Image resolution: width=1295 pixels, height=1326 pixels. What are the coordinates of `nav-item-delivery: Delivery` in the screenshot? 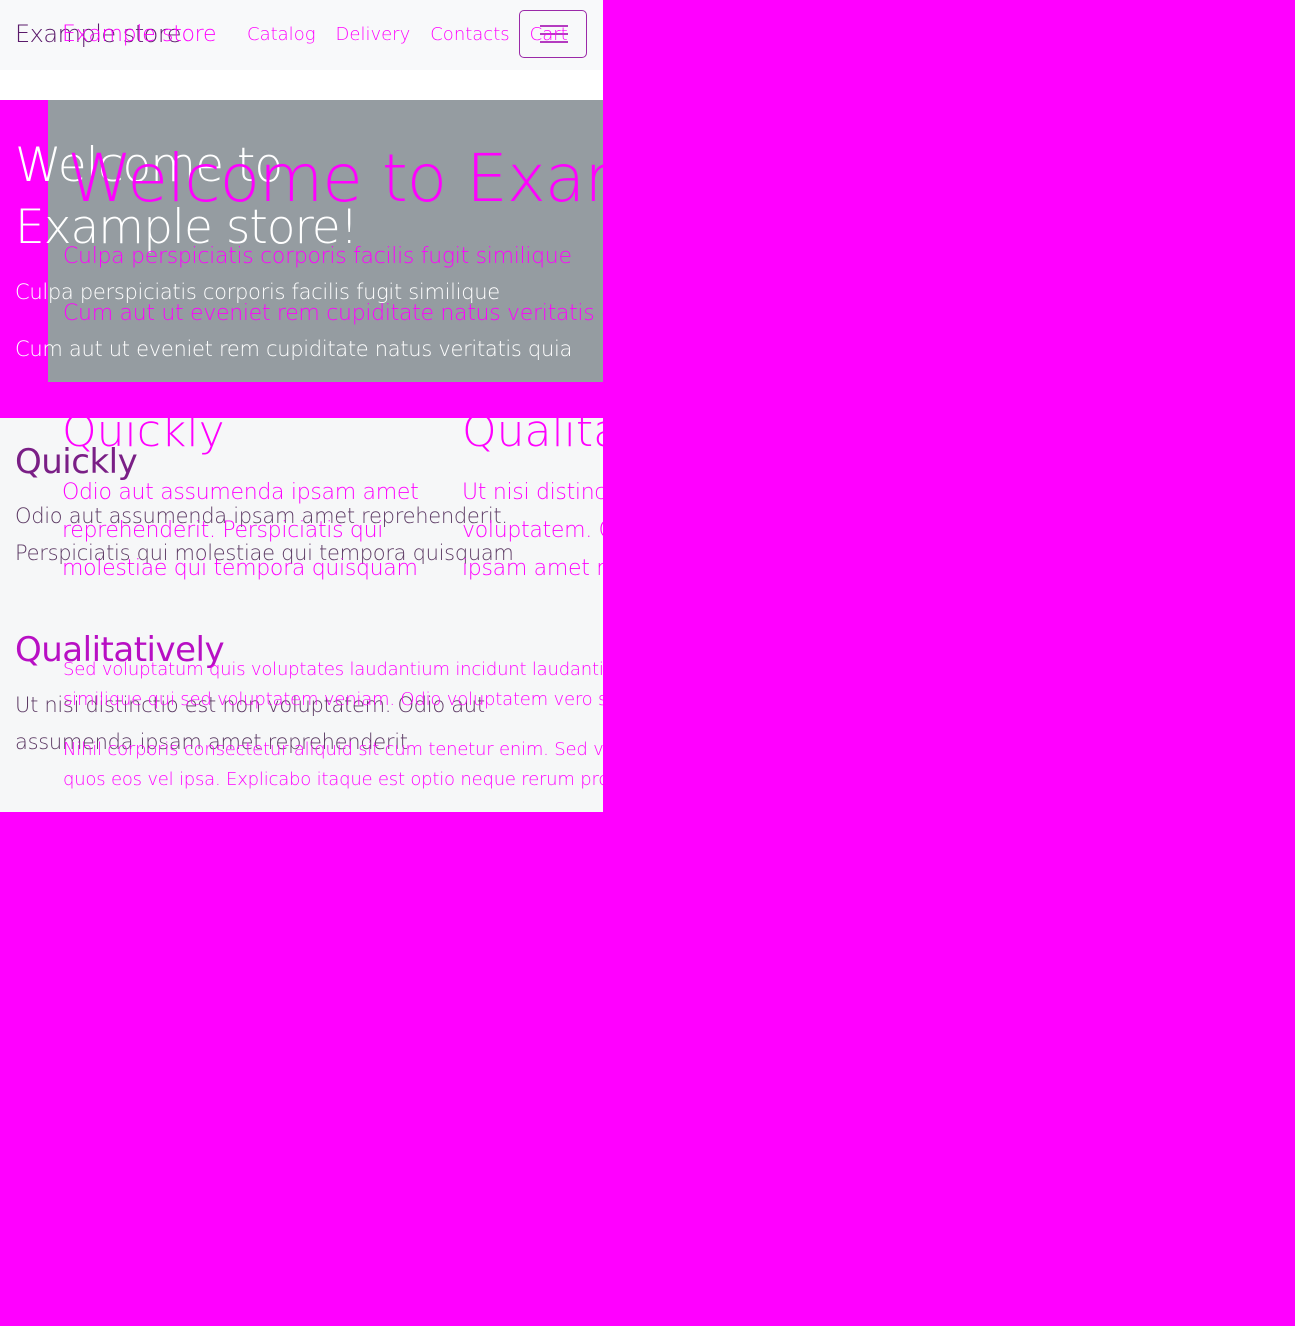 It's located at (373, 34).